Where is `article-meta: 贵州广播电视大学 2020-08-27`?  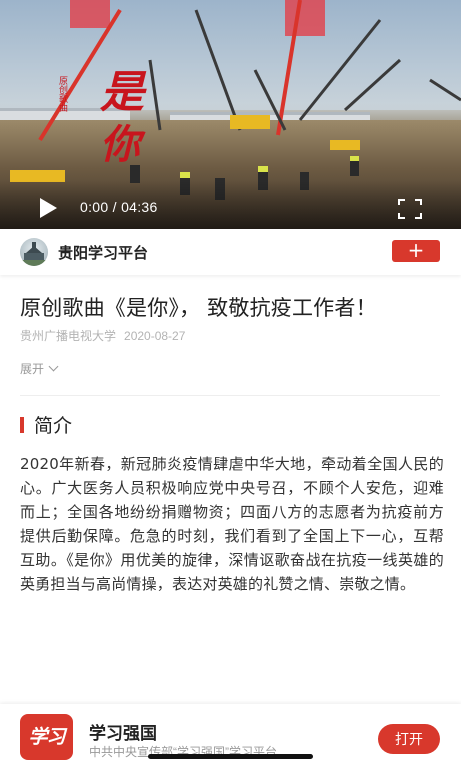 article-meta: 贵州广播电视大学 2020-08-27 is located at coordinates (102, 335).